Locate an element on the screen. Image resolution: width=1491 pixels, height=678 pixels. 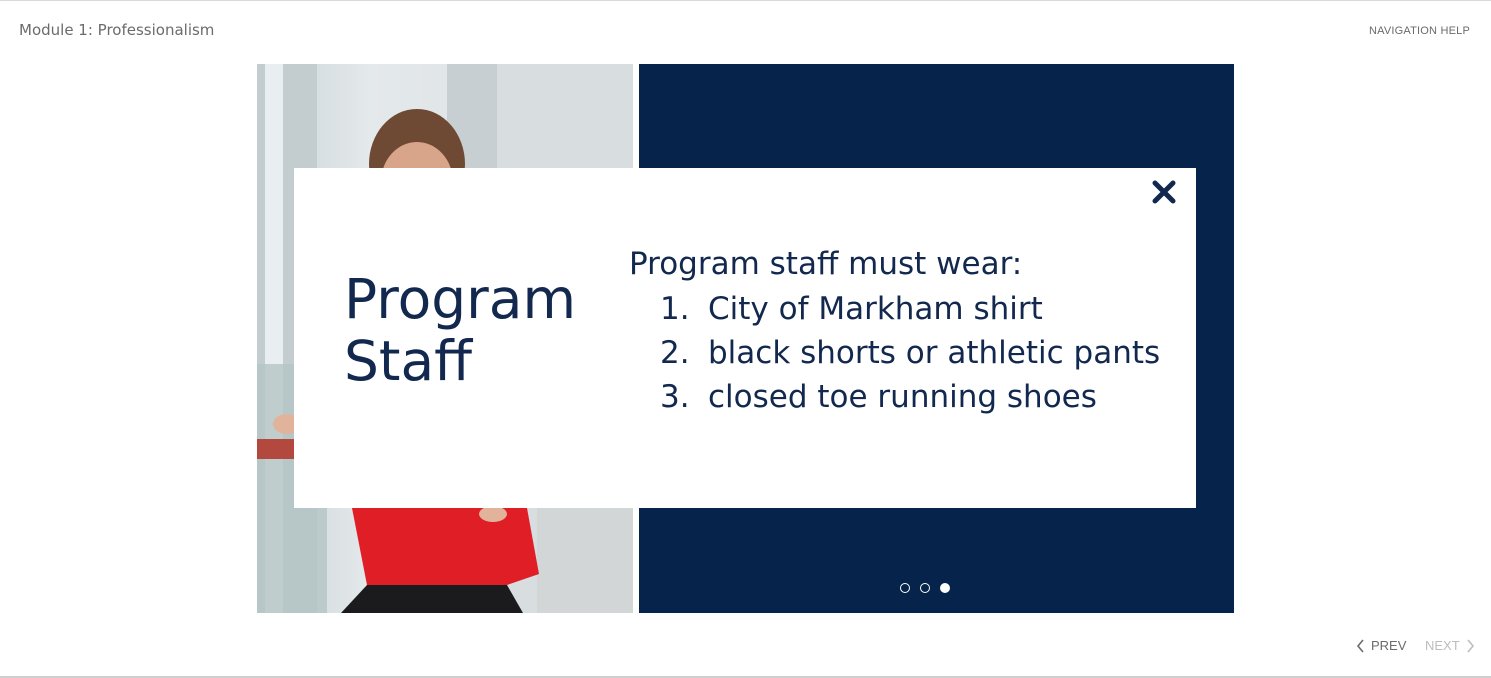
chevron-right-icon is located at coordinates (1470, 645).